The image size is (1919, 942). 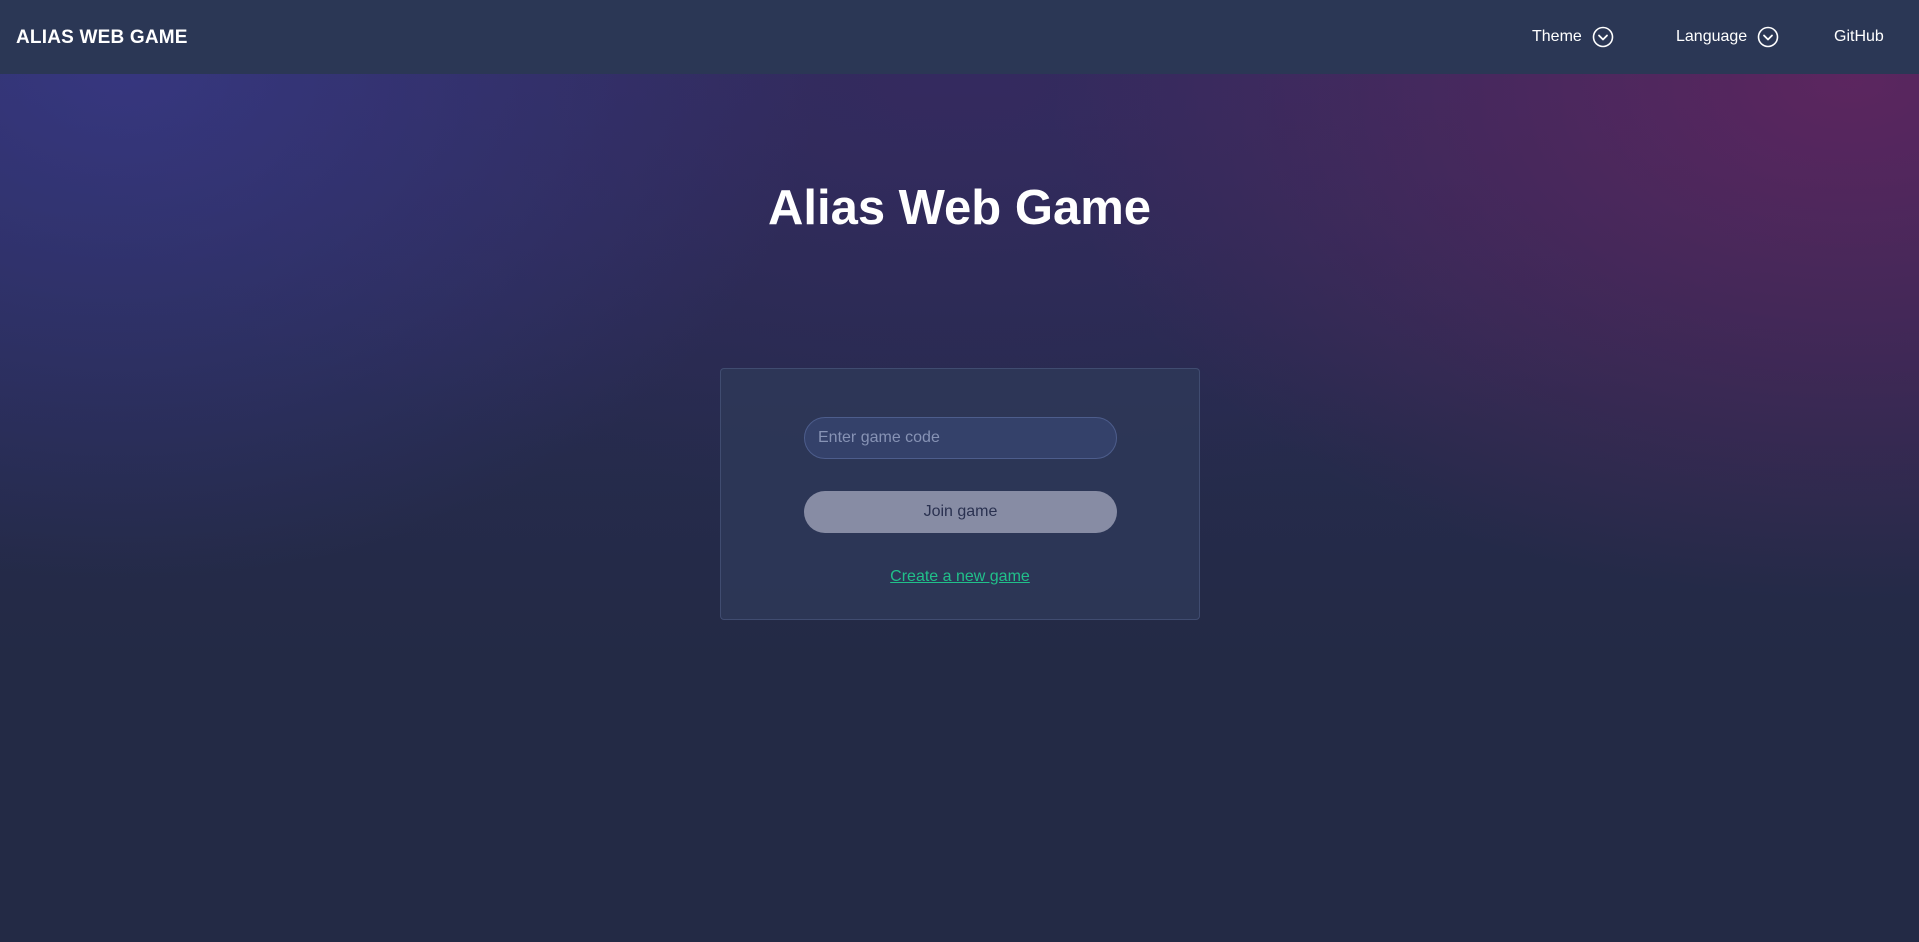 What do you see at coordinates (960, 577) in the screenshot?
I see `create-new-game-link: Create a new game` at bounding box center [960, 577].